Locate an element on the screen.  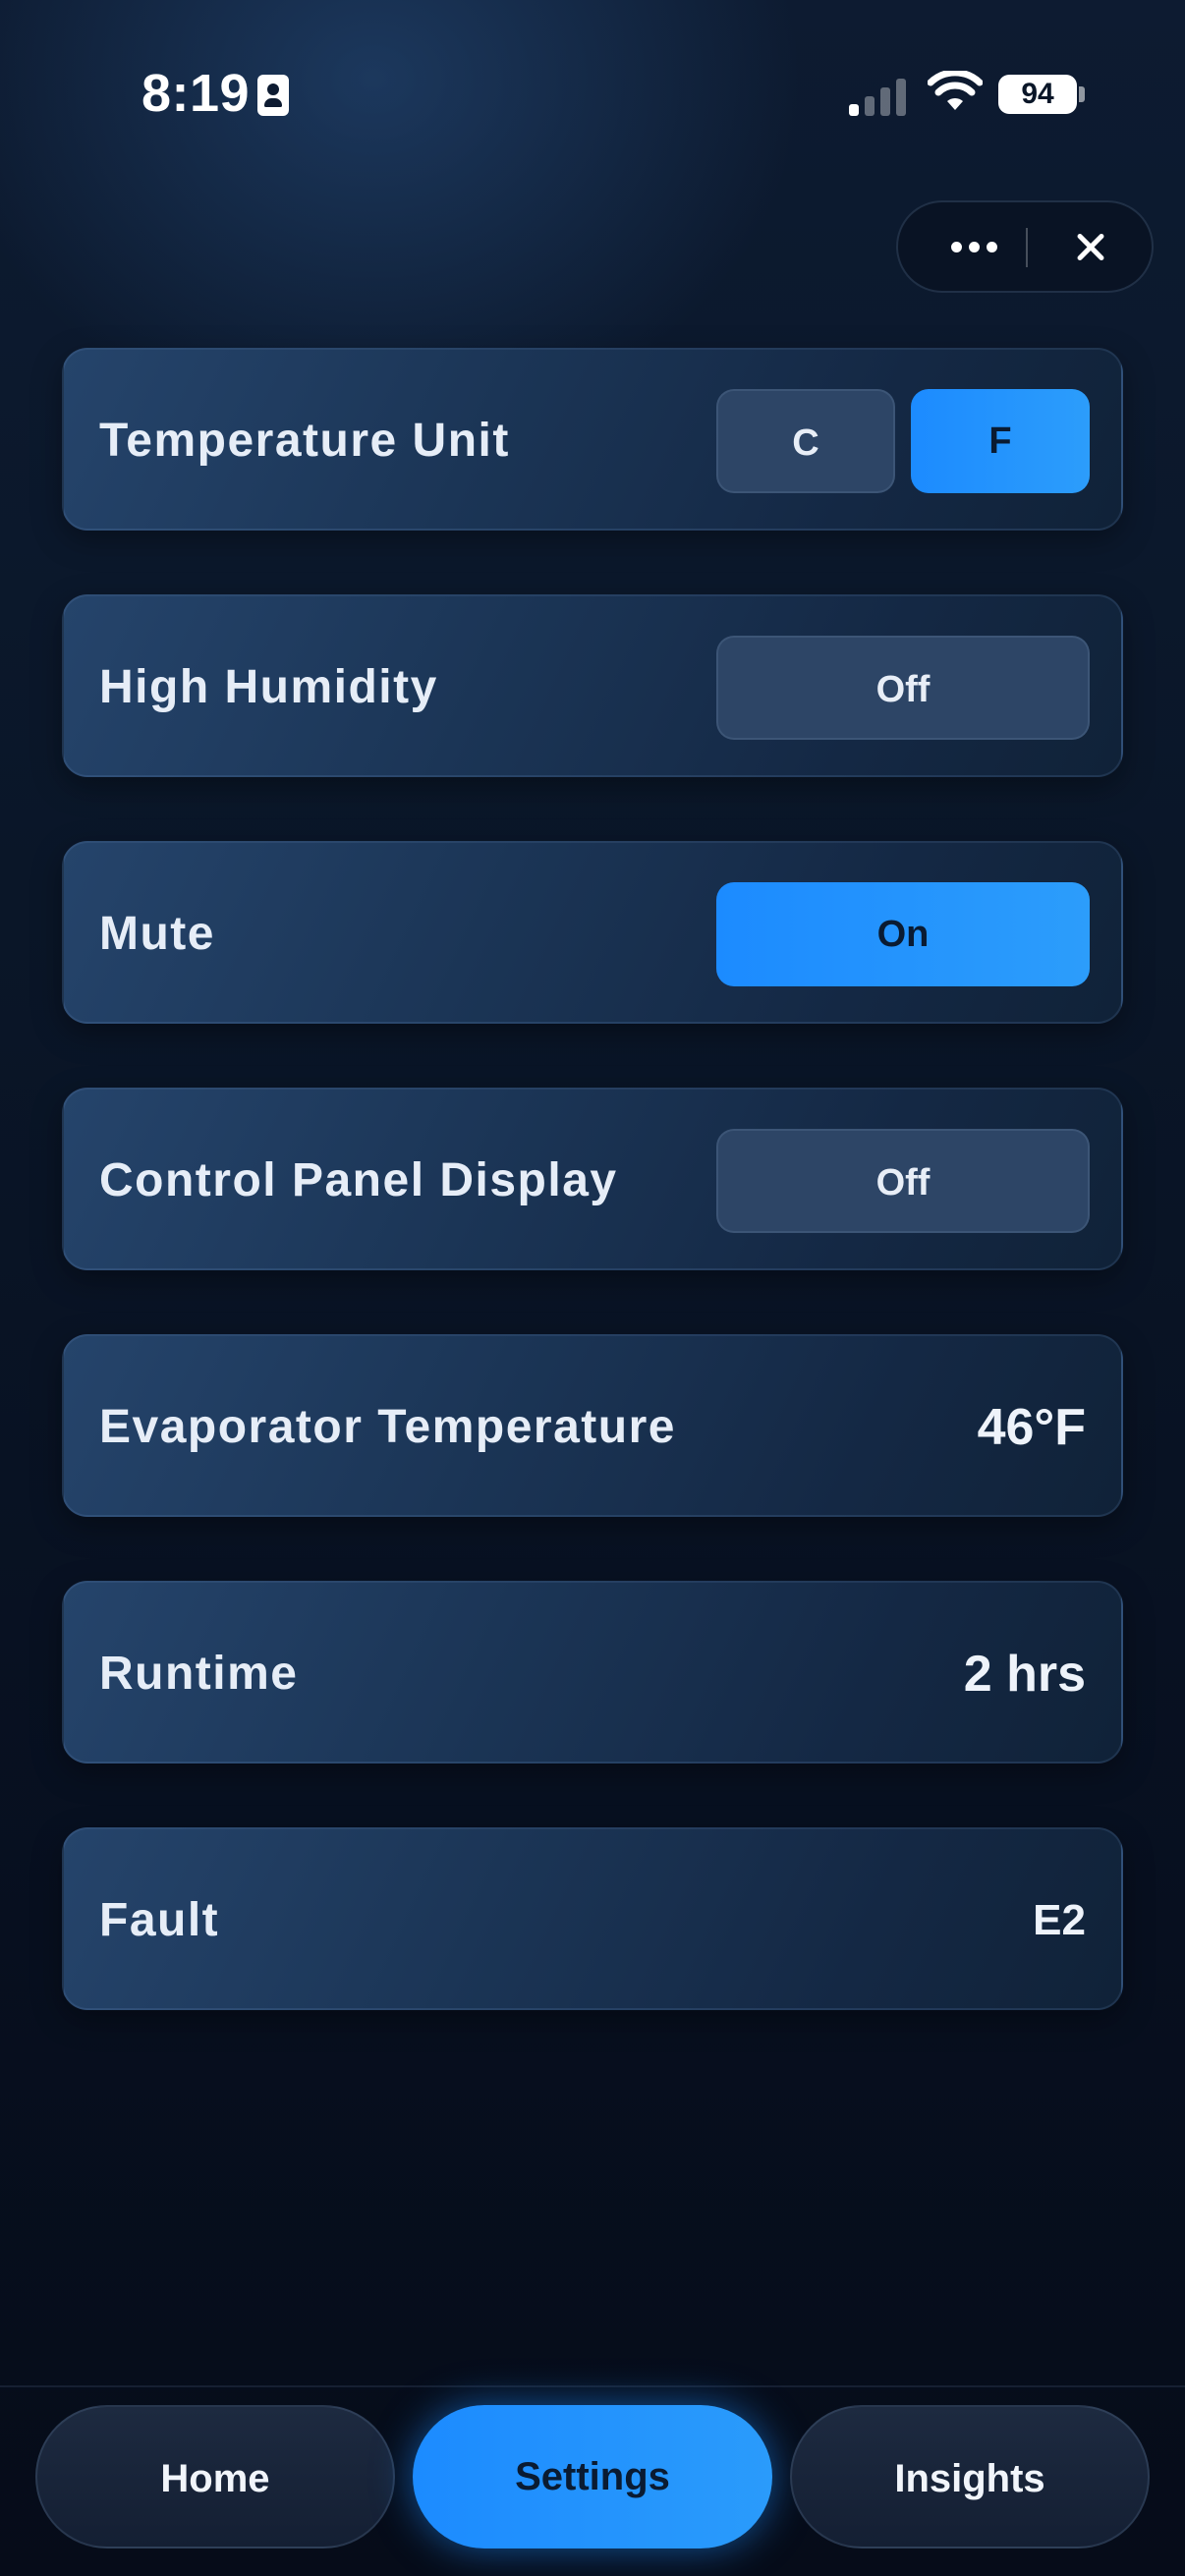
high-humidity-label: High Humidity is located at coordinates (268, 687).